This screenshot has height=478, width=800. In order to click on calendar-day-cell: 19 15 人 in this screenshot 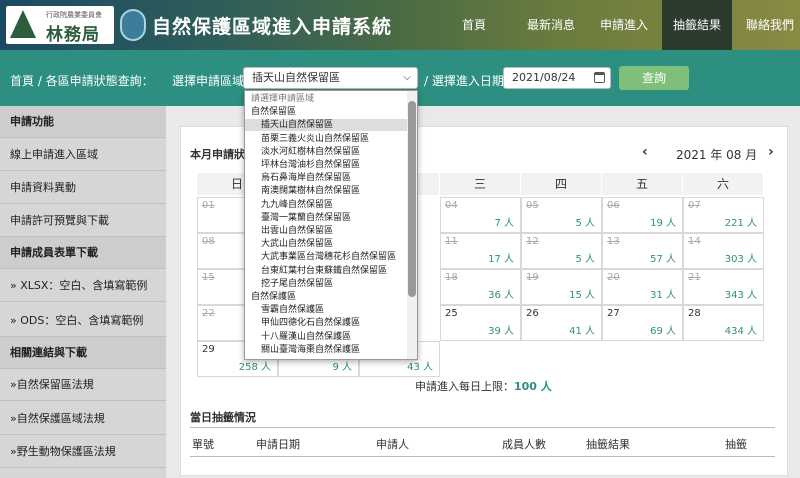, I will do `click(561, 287)`.